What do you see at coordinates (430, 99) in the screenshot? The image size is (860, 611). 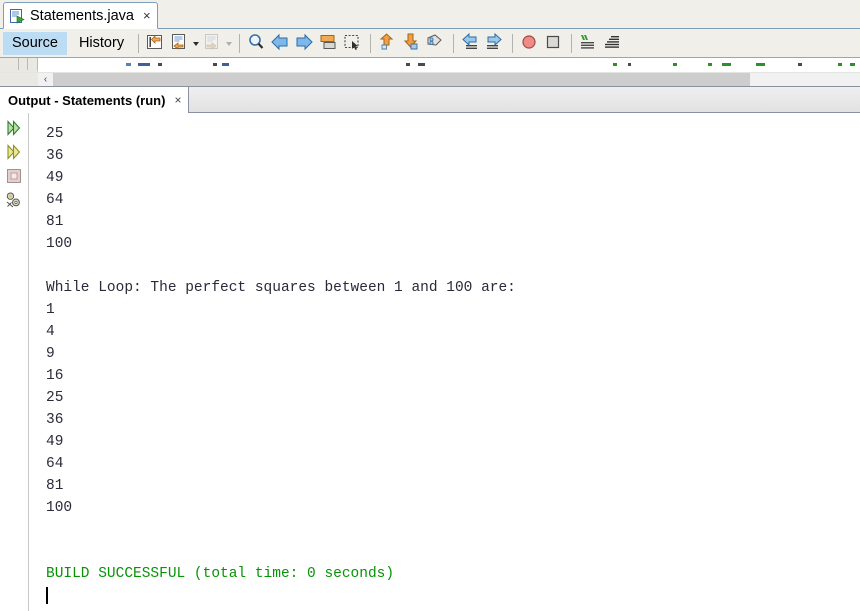 I see `output-tab-bar: Output - Statements (run) ×` at bounding box center [430, 99].